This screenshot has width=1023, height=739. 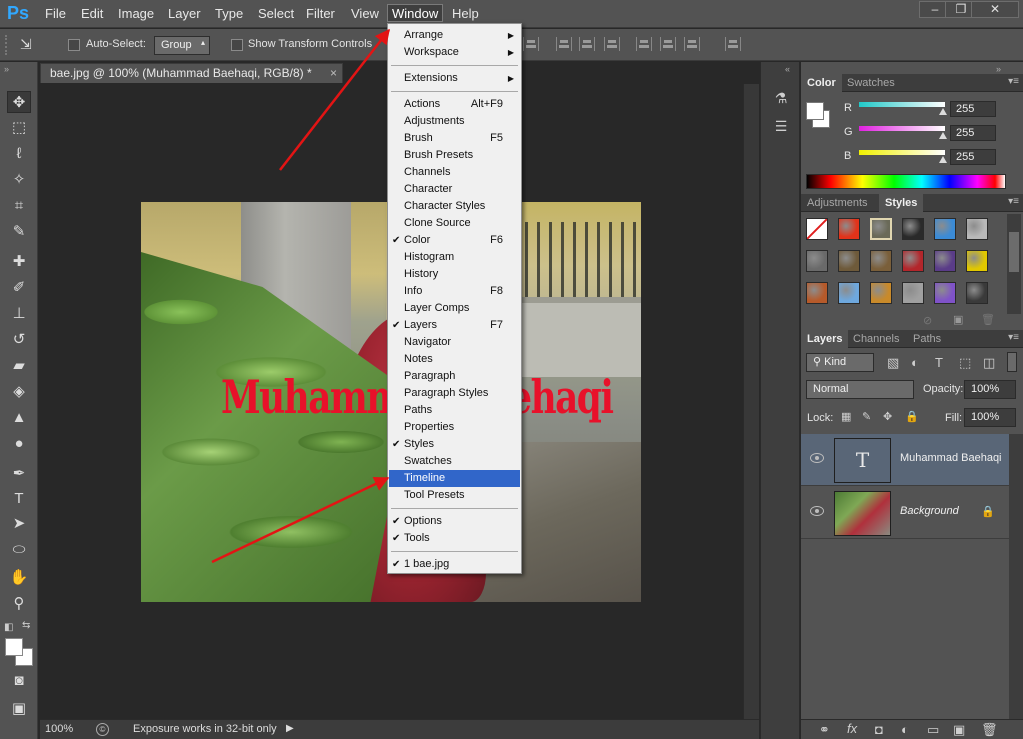 What do you see at coordinates (943, 159) in the screenshot?
I see `blue-slider-knob` at bounding box center [943, 159].